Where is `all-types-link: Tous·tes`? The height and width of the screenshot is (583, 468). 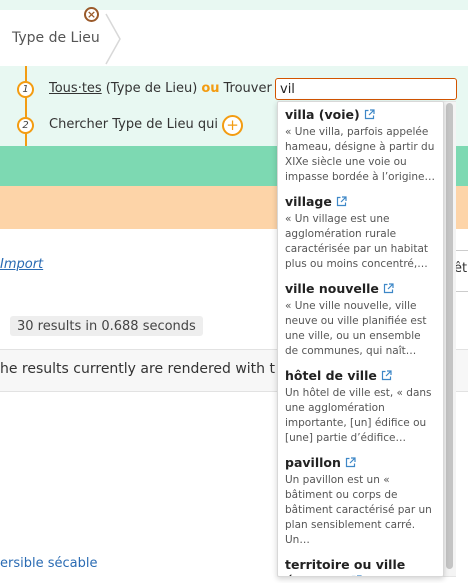
all-types-link: Tous·tes is located at coordinates (75, 88).